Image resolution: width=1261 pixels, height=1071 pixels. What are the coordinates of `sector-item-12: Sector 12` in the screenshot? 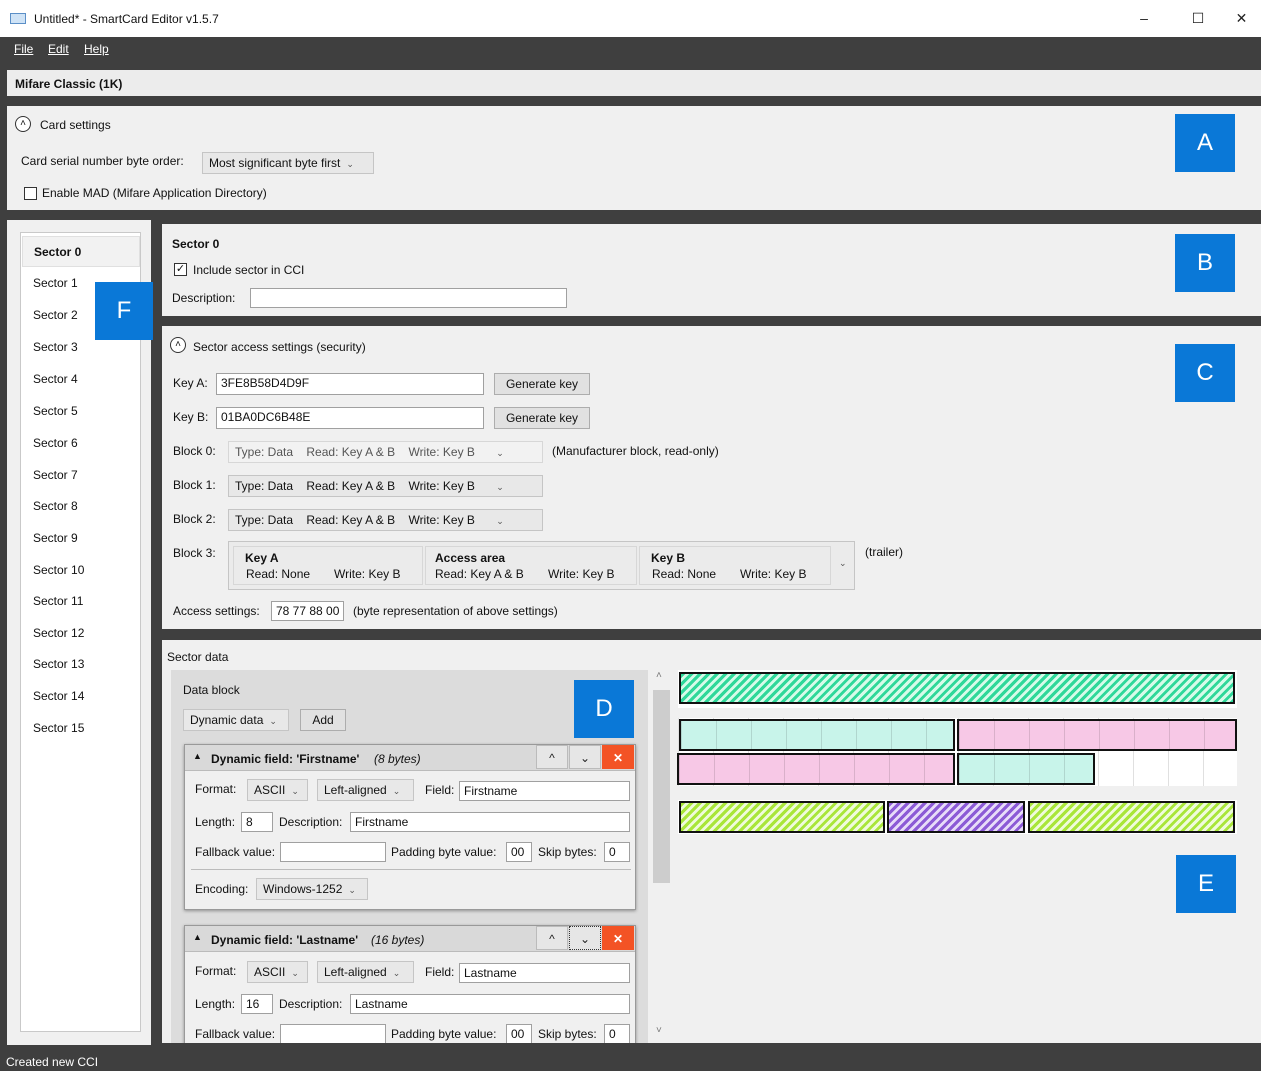 It's located at (81, 633).